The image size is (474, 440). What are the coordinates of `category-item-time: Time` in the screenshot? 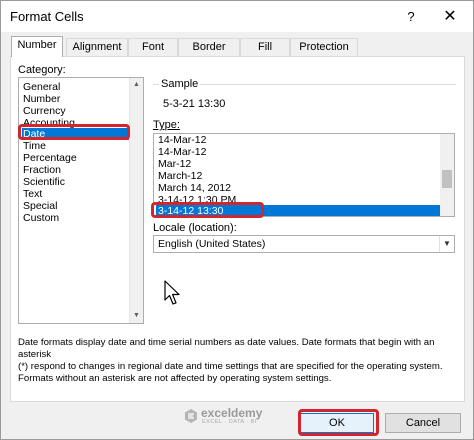 It's located at (75, 146).